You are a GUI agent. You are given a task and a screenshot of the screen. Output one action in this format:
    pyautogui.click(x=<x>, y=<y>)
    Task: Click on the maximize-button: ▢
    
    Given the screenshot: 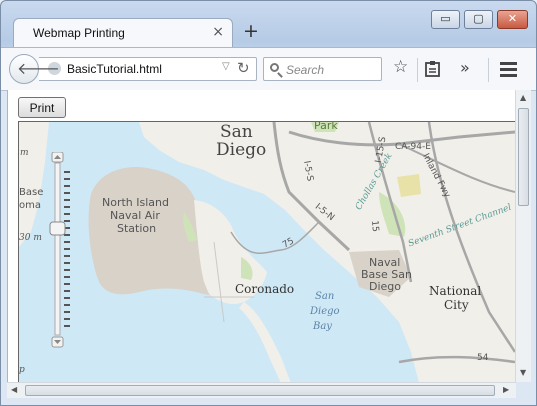 What is the action you would take?
    pyautogui.click(x=478, y=19)
    